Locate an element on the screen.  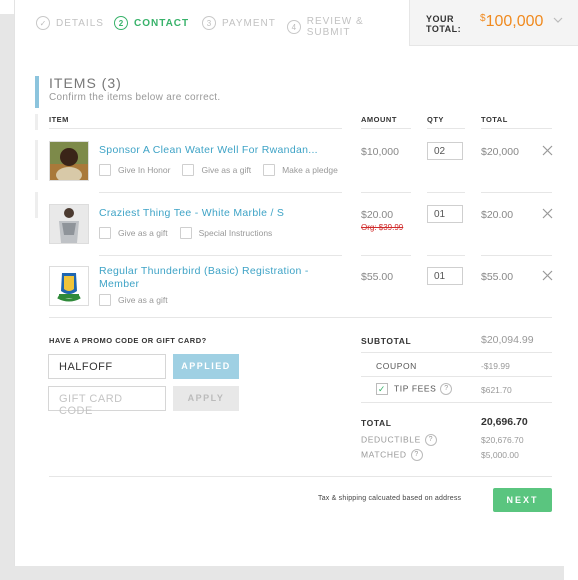
item-amount: $10,000 is located at coordinates (380, 152).